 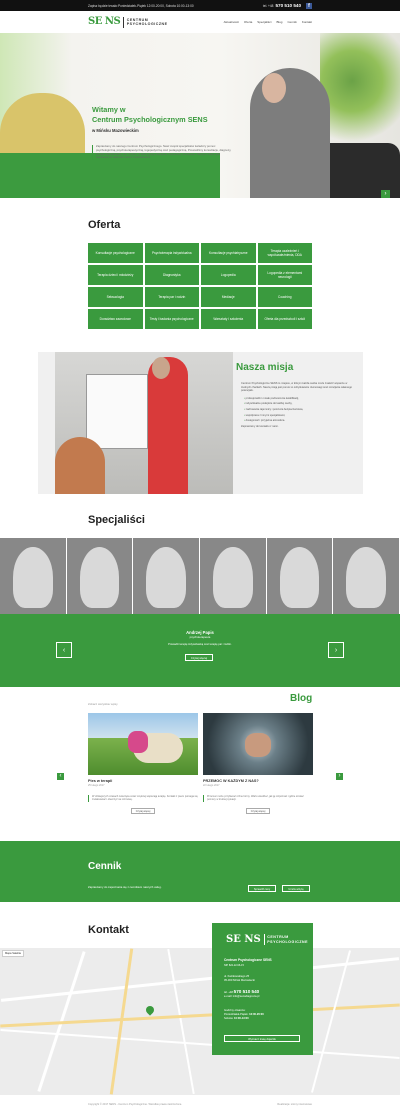 What do you see at coordinates (104, 21) in the screenshot?
I see `logo-mark: SE NS` at bounding box center [104, 21].